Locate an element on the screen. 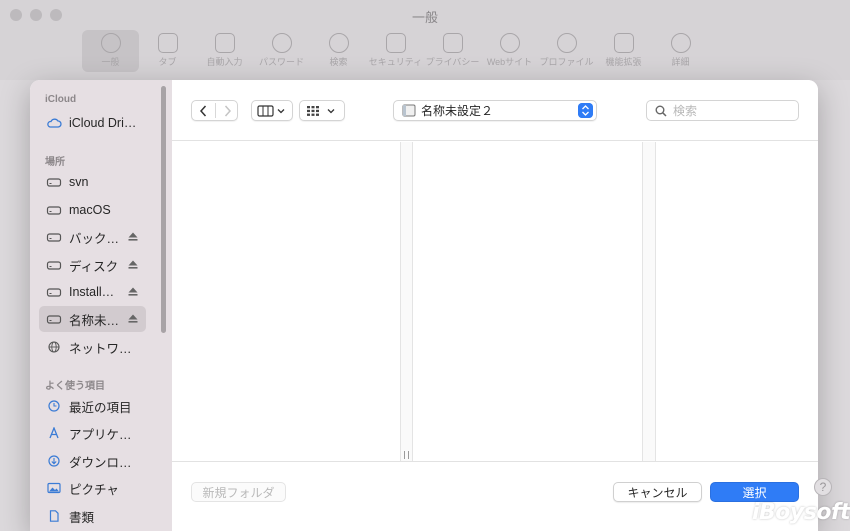 Image resolution: width=850 pixels, height=531 pixels. title-bar: 一般 is located at coordinates (425, 15).